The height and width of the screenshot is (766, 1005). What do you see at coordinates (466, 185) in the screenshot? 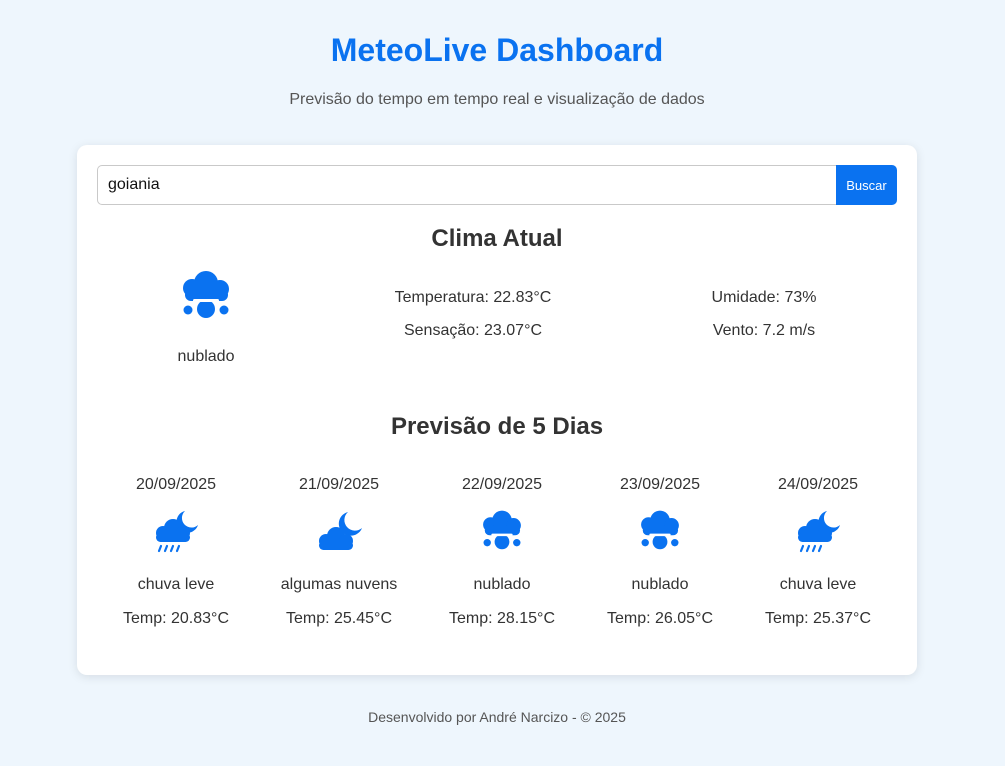
I see `city-search-input` at bounding box center [466, 185].